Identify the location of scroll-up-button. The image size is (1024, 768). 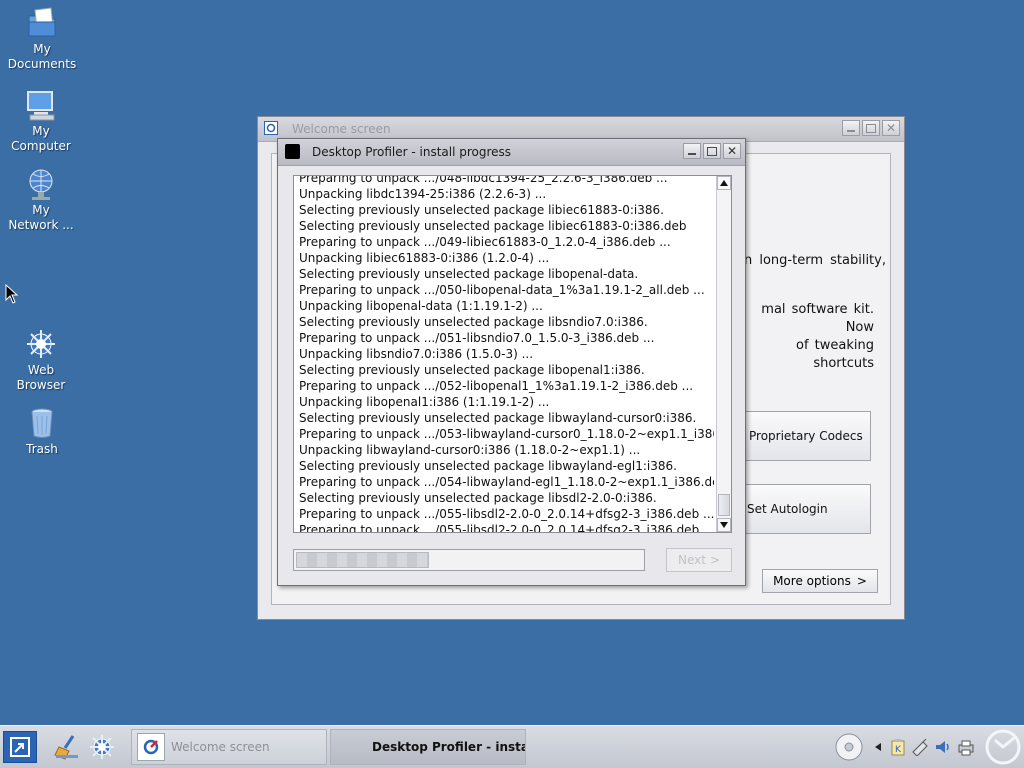
(724, 183).